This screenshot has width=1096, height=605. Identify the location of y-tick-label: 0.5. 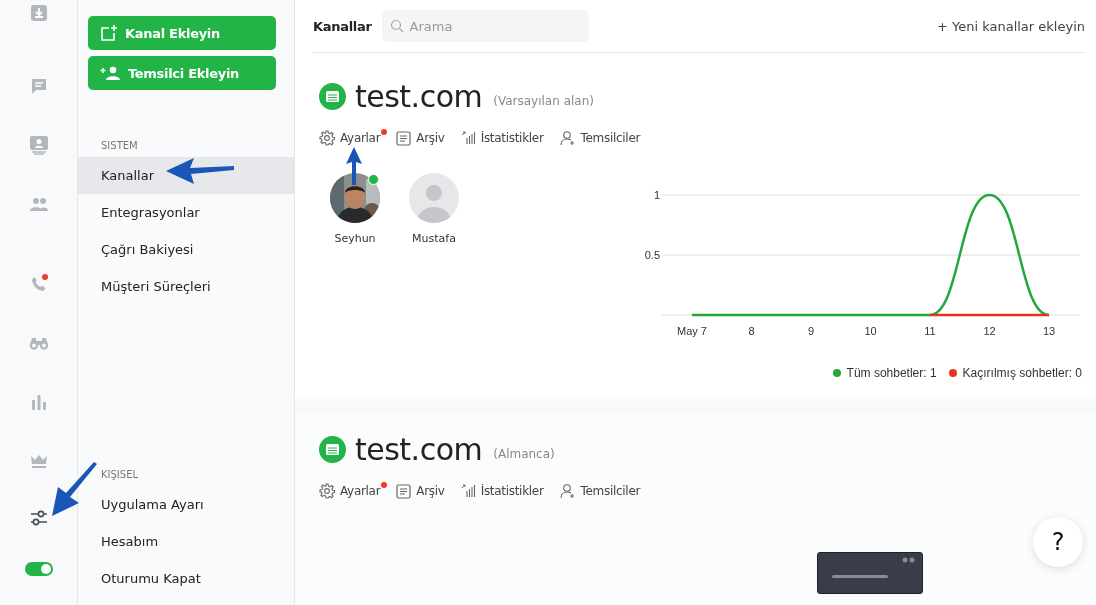
(652, 255).